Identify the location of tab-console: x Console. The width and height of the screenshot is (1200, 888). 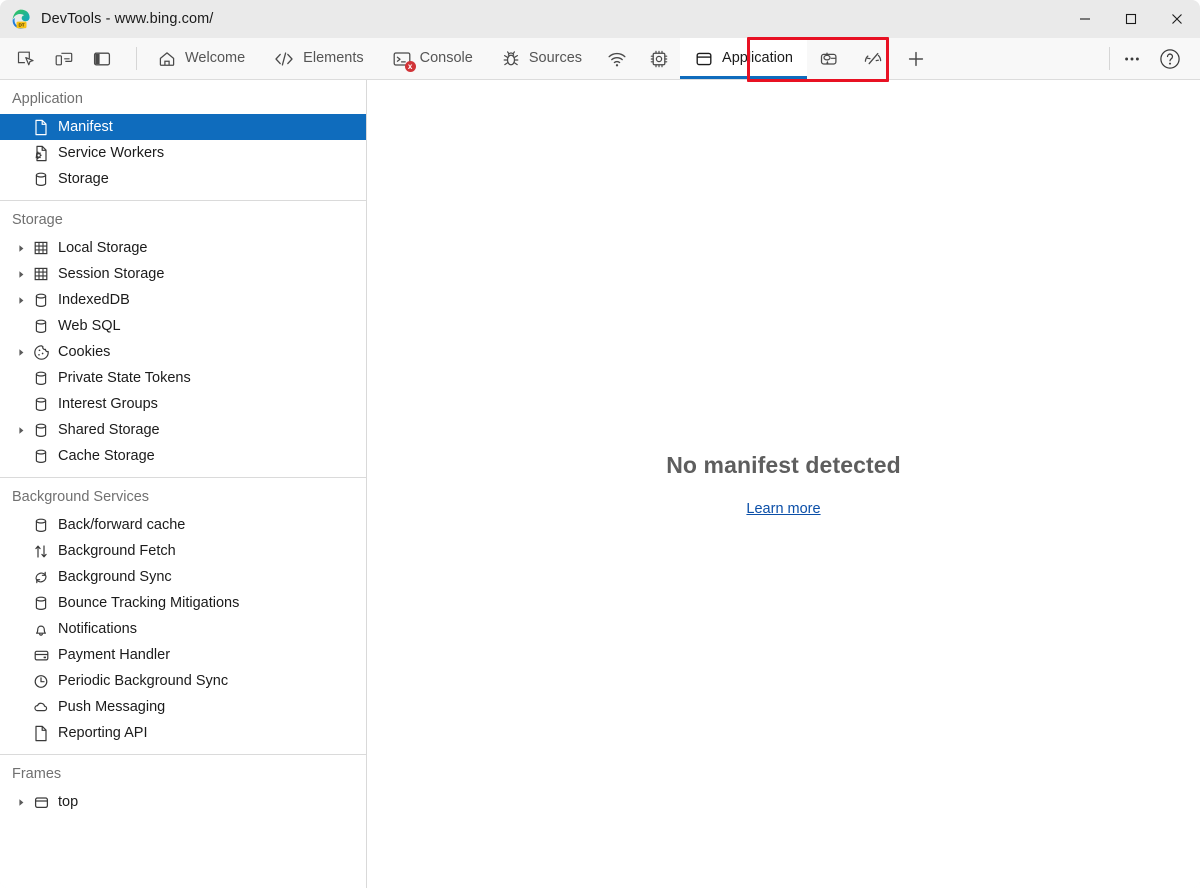
(432, 58).